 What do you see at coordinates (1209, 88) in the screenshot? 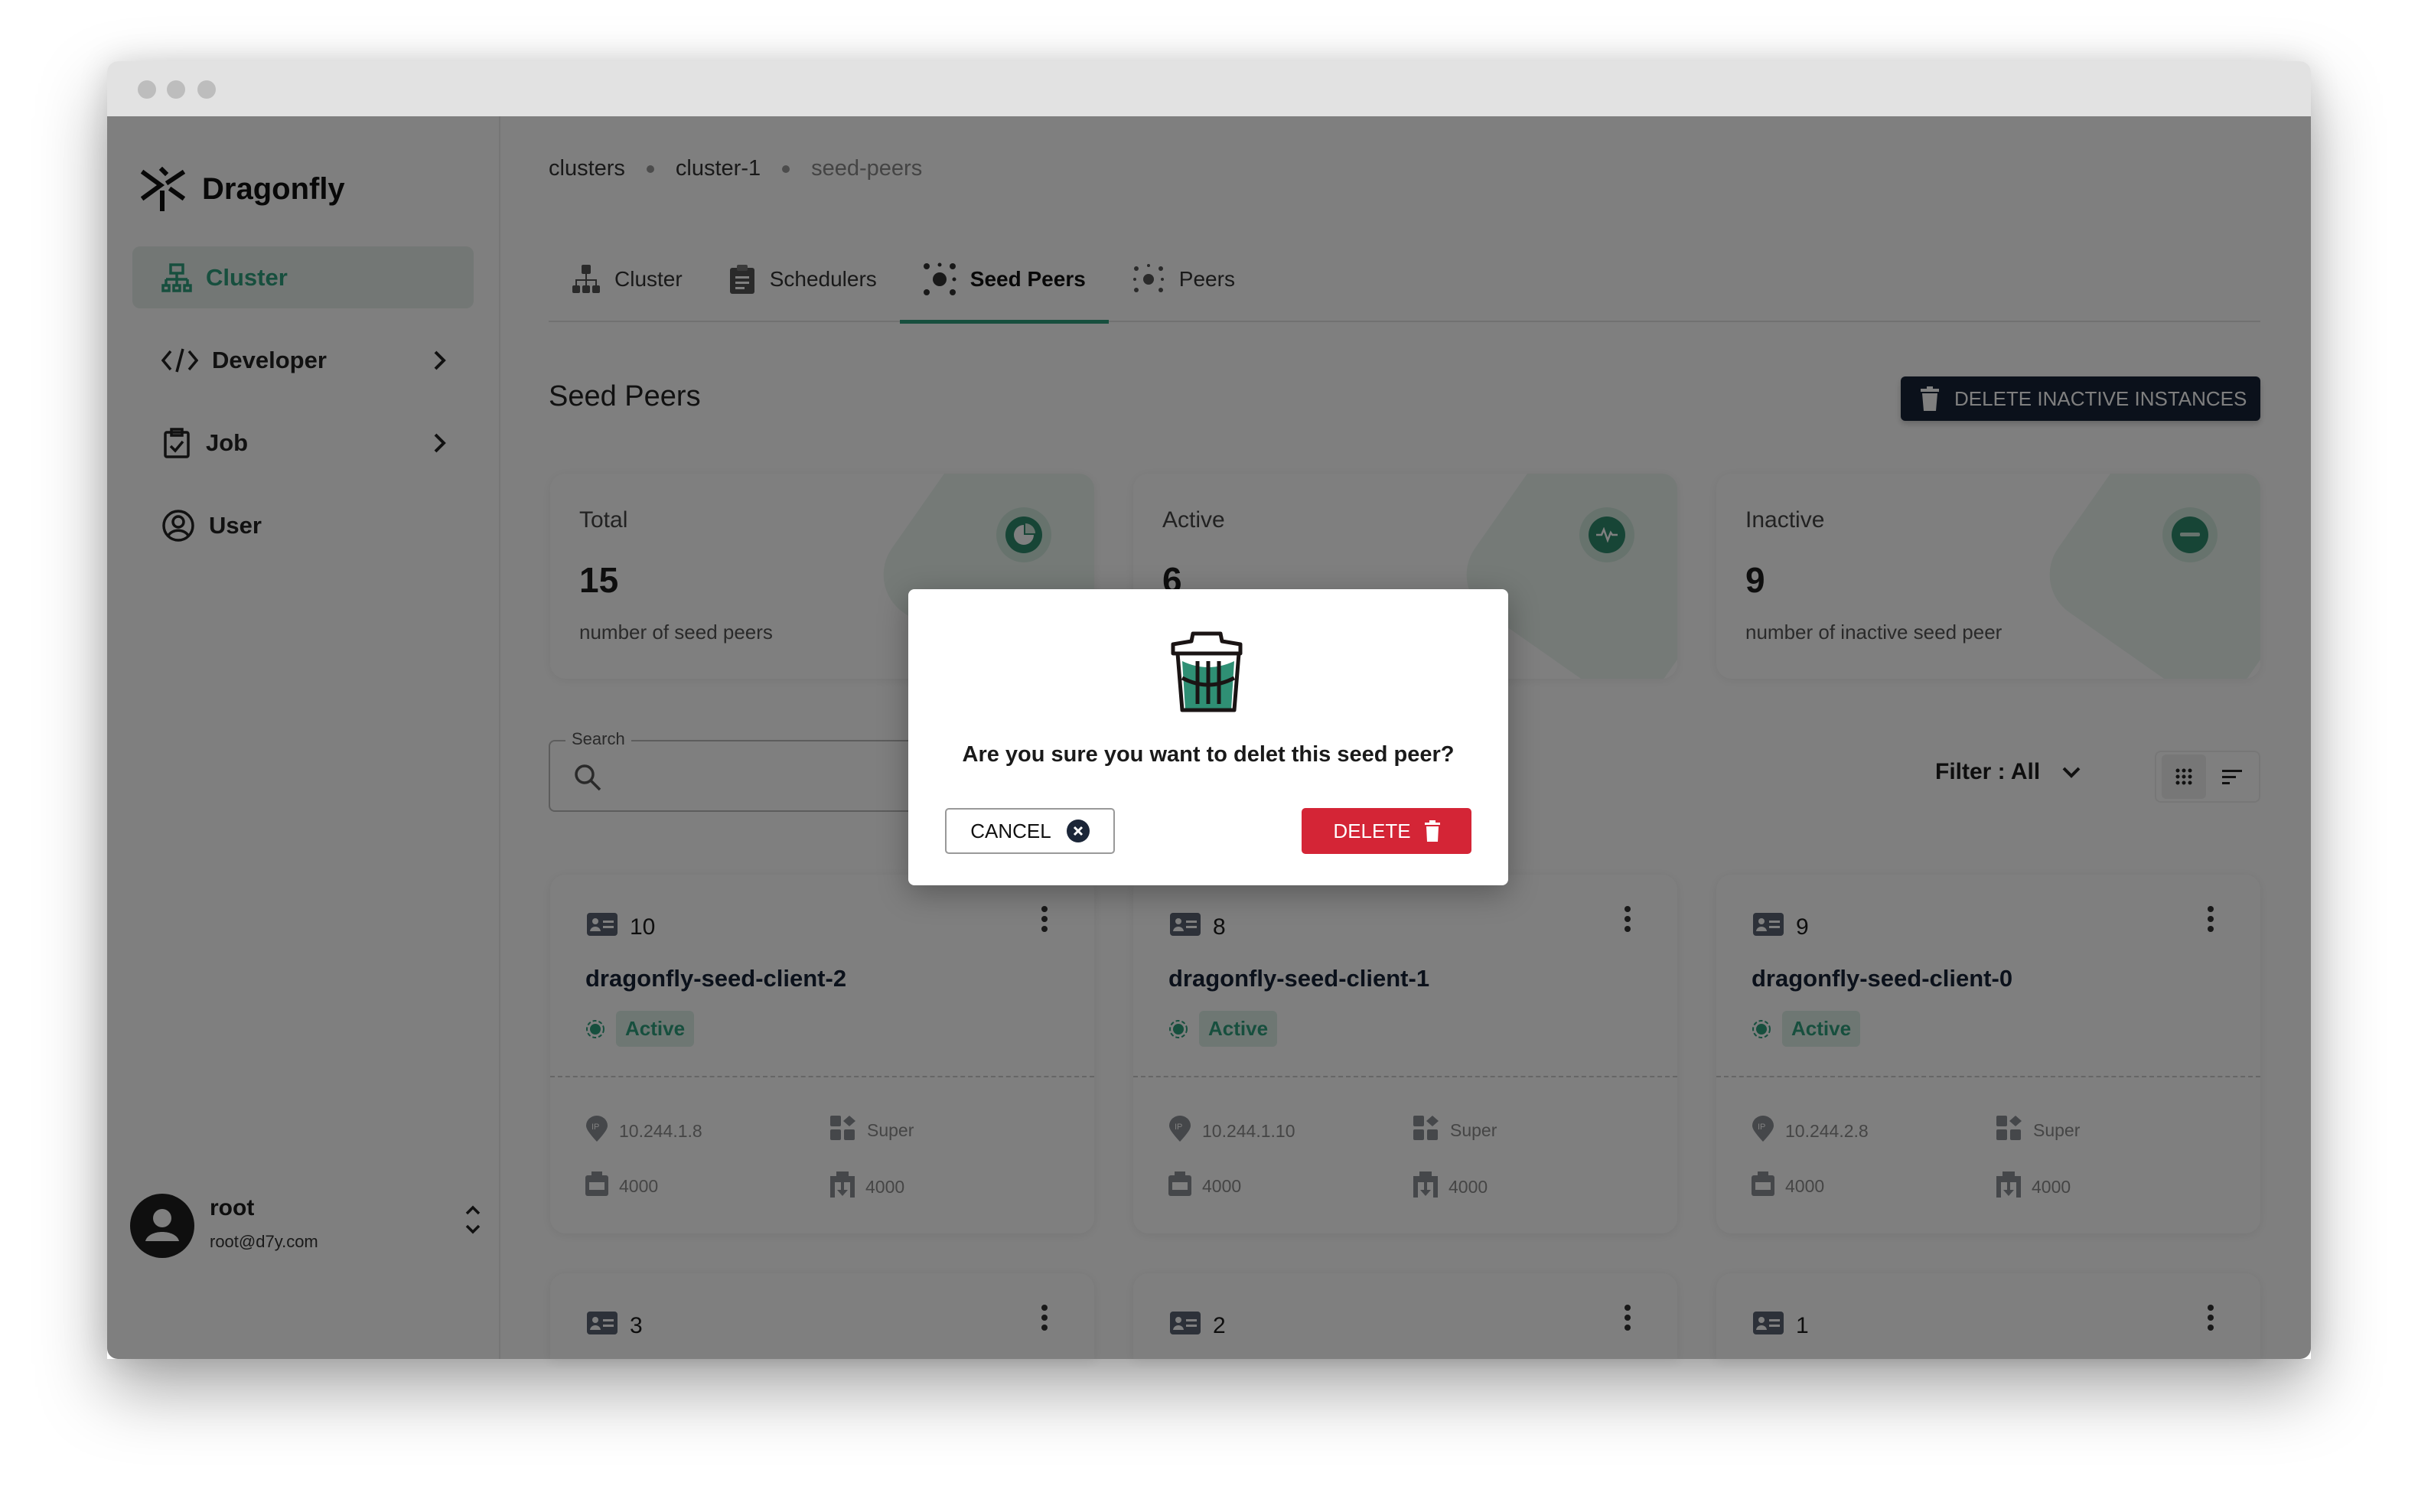
I see `title-bar` at bounding box center [1209, 88].